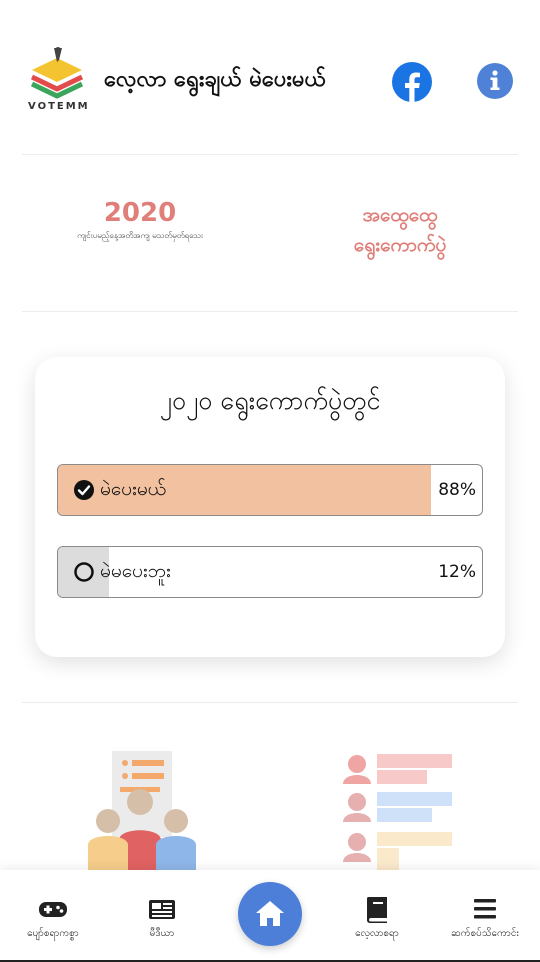 The image size is (540, 962). Describe the element at coordinates (162, 933) in the screenshot. I see `nav-label-media: မီဒီယာ` at that location.